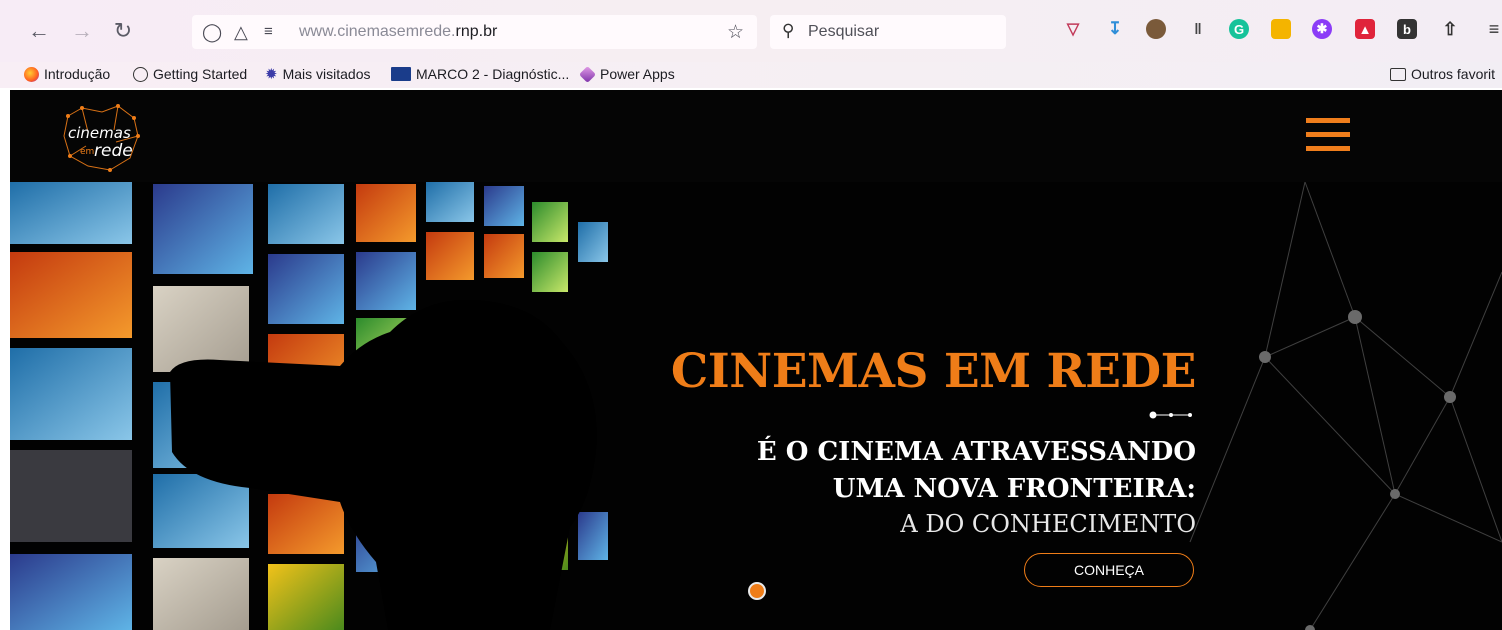 The width and height of the screenshot is (1502, 630). Describe the element at coordinates (976, 452) in the screenshot. I see `hero-subtitle-line1: É O CINEMA ATRAVESSANDO` at that location.